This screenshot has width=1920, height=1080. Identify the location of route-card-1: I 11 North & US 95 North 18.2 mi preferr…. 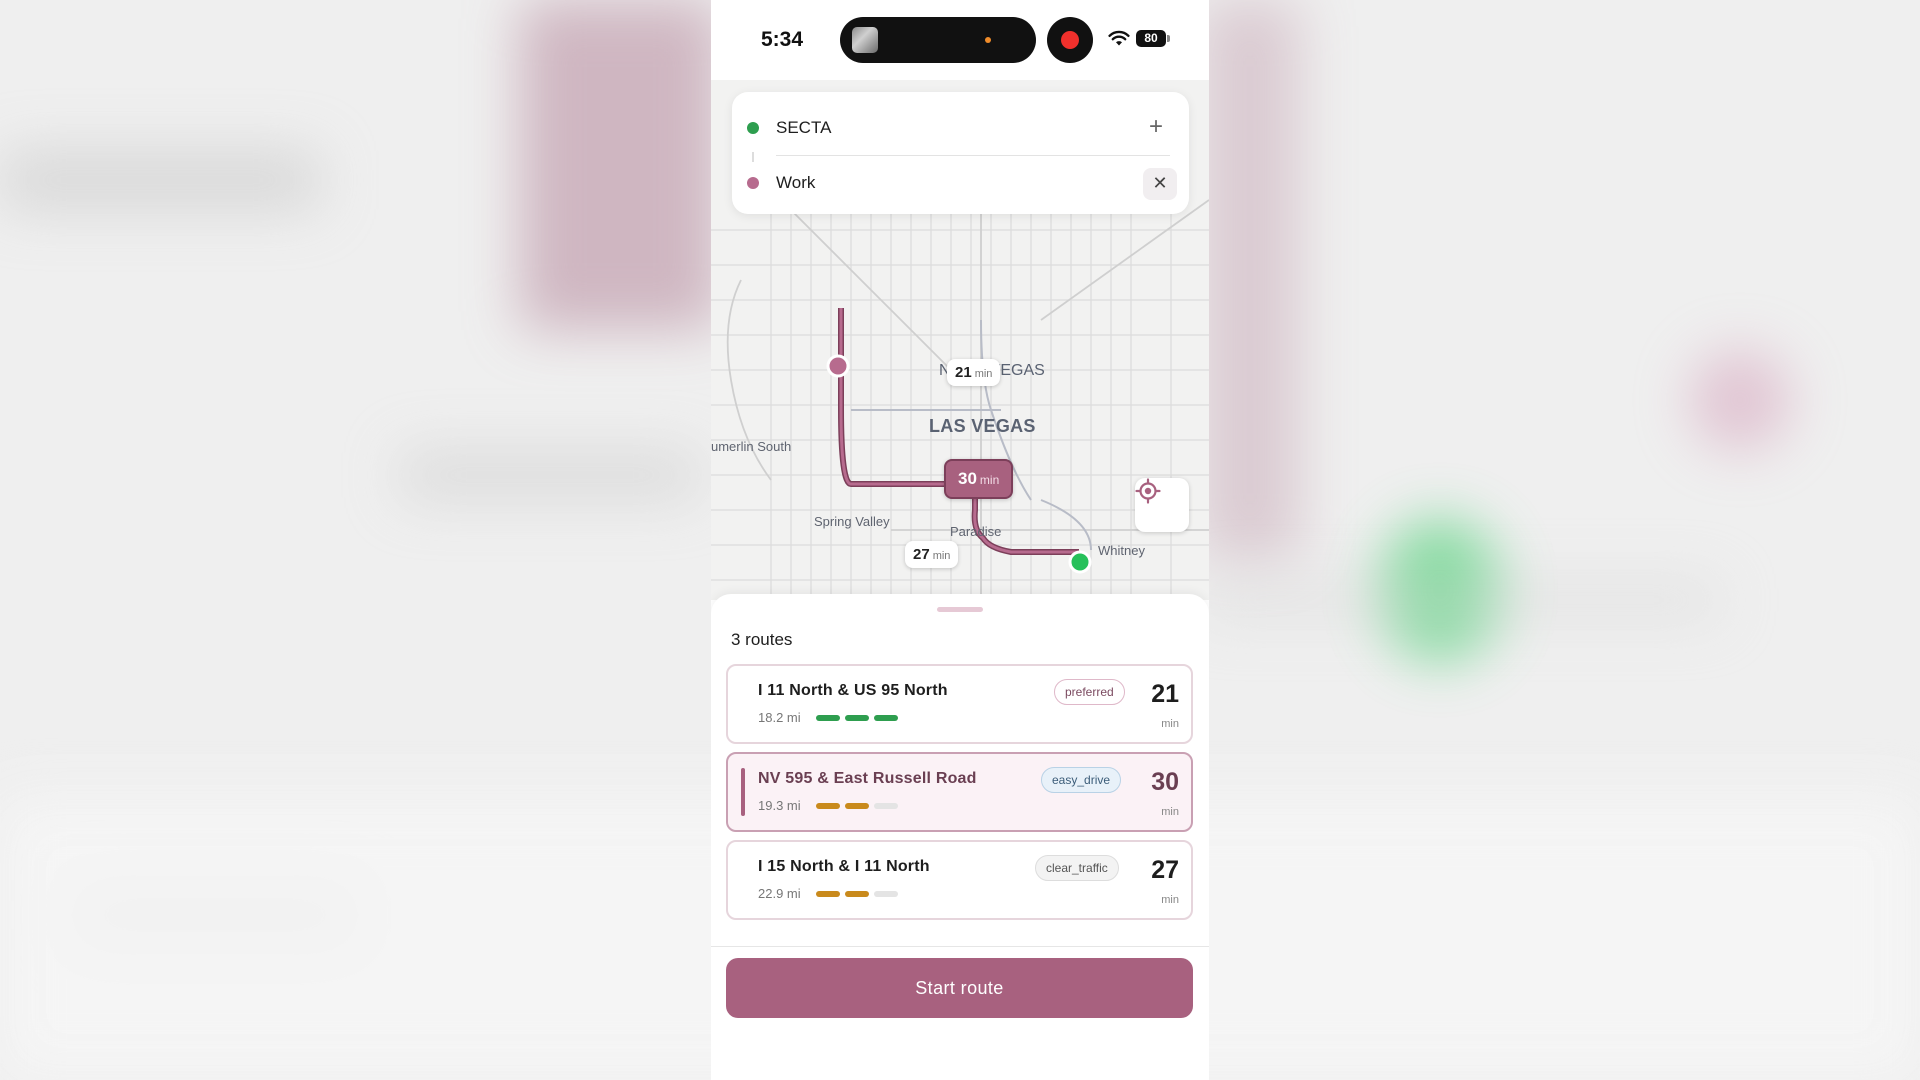
(959, 704).